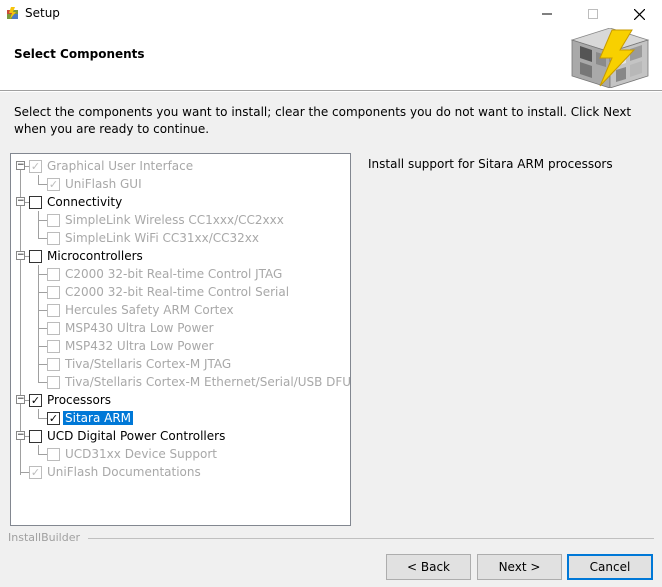  What do you see at coordinates (174, 220) in the screenshot?
I see `tree-item-label: SimpleLink Wireless CC1xxx/CC2xxx` at bounding box center [174, 220].